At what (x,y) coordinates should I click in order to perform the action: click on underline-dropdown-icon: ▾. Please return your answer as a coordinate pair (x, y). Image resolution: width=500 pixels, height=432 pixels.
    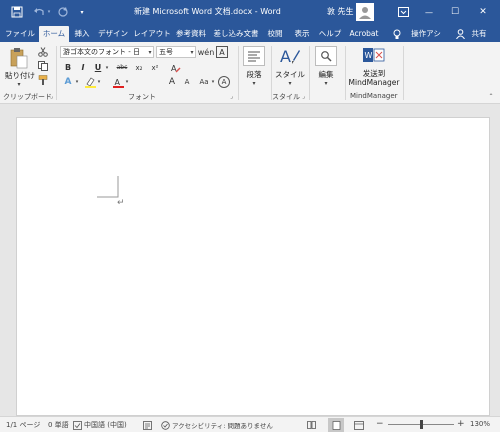
    Looking at the image, I should click on (107, 68).